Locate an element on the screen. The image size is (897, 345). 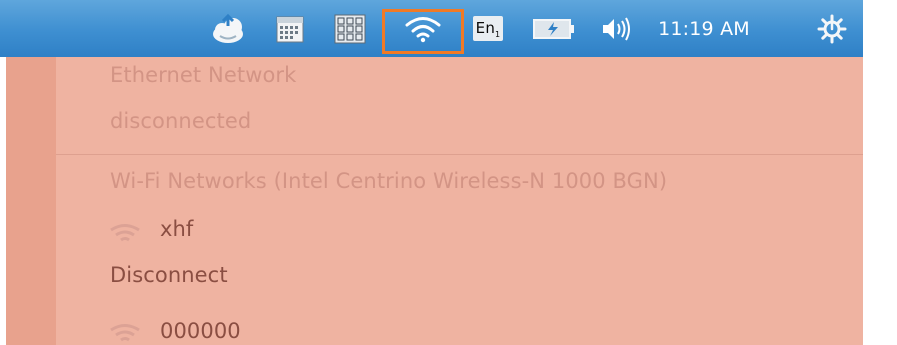
power-gear-icon is located at coordinates (832, 28).